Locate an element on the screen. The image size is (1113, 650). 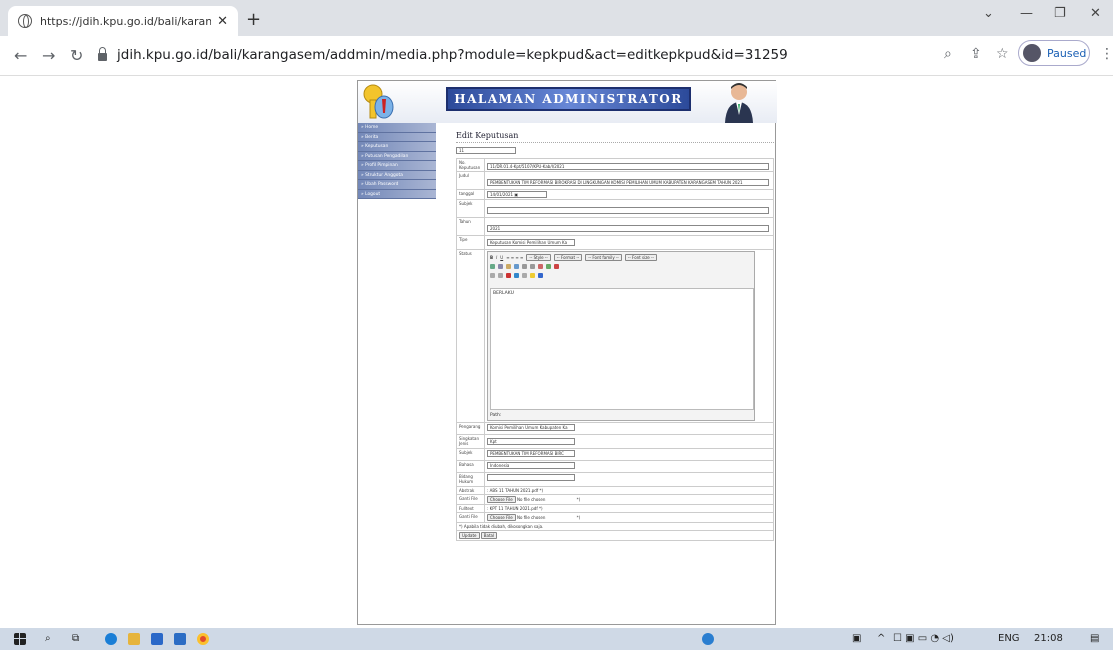
sidebar-item-berita: » Berita is located at coordinates (397, 137).